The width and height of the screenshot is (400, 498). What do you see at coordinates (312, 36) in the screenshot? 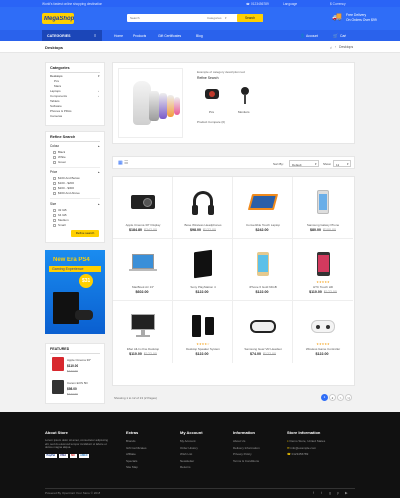
I see `account-link: Account` at bounding box center [312, 36].